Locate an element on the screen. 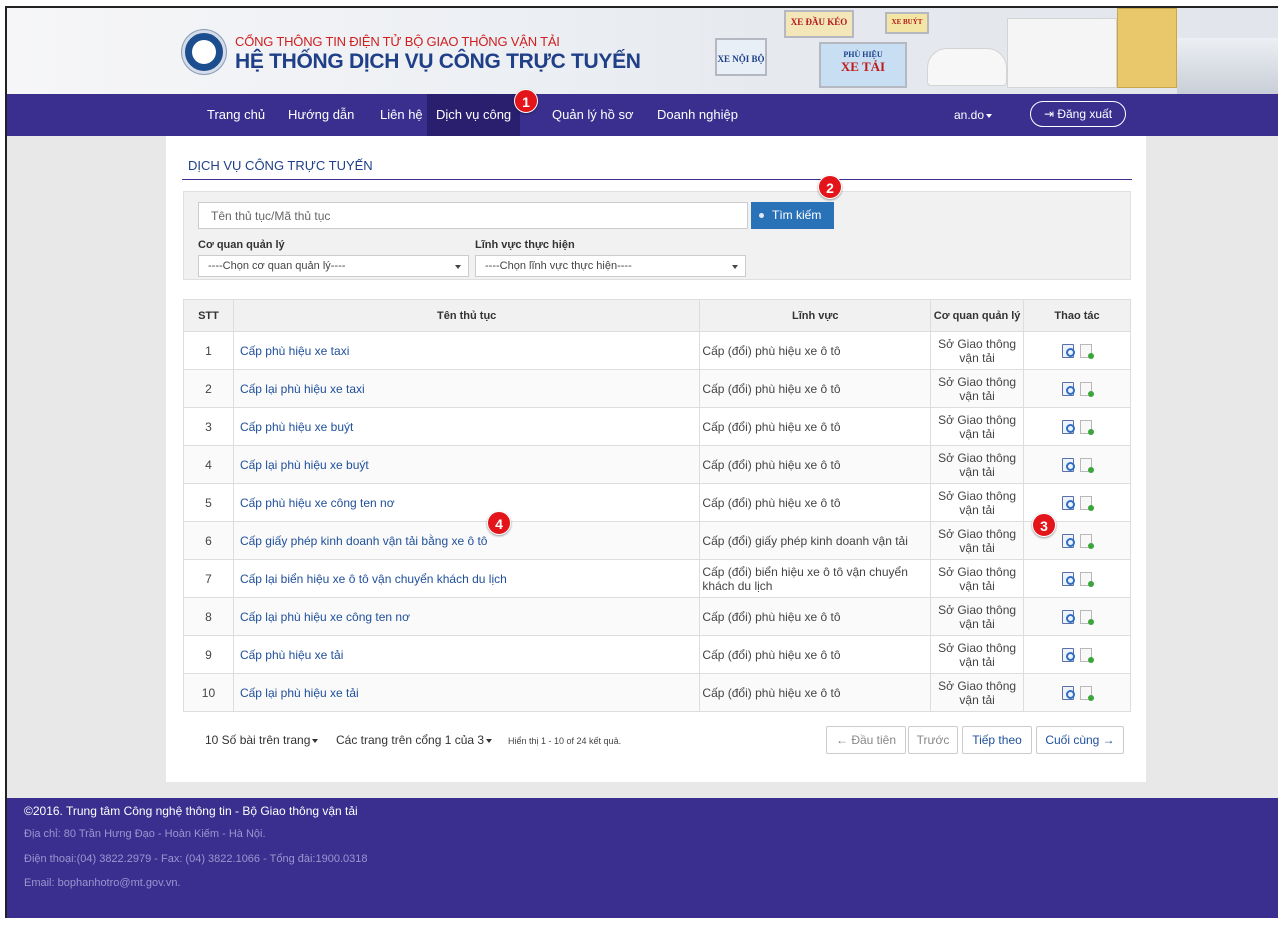 The height and width of the screenshot is (926, 1285). drvn-logo: DRVN is located at coordinates (204, 52).